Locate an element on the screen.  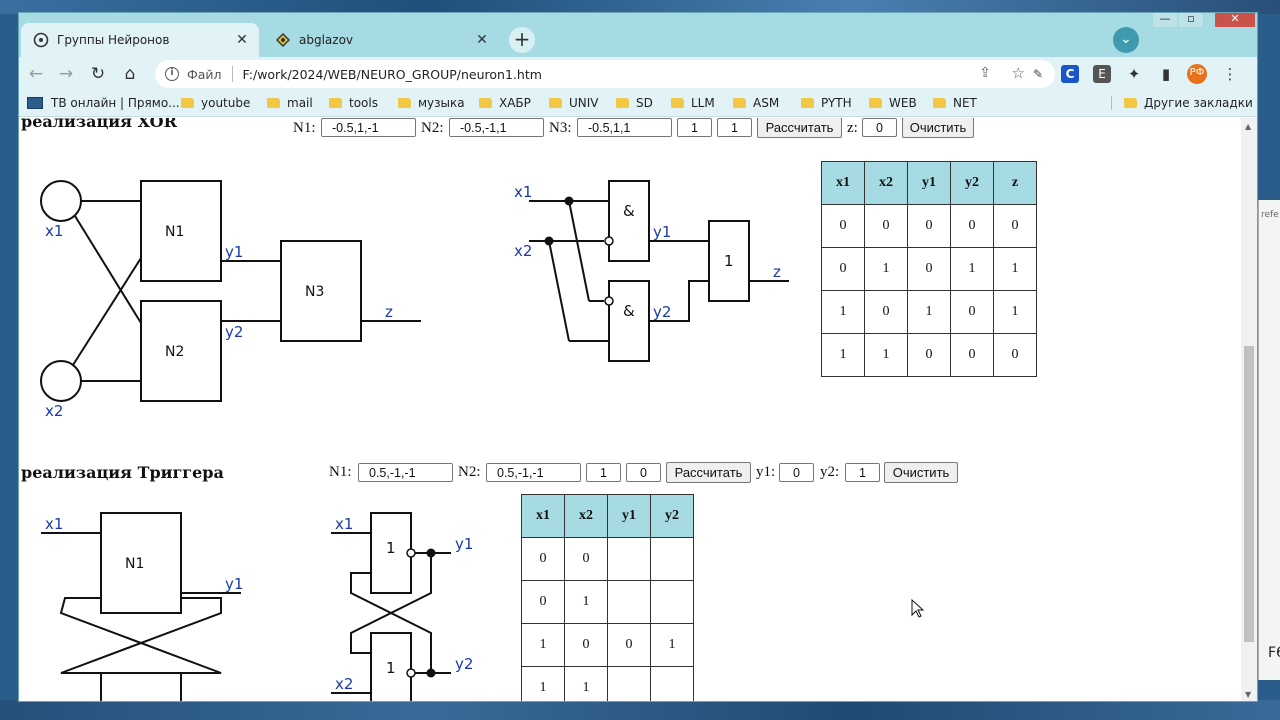
label-y1: y1 is located at coordinates (234, 252).